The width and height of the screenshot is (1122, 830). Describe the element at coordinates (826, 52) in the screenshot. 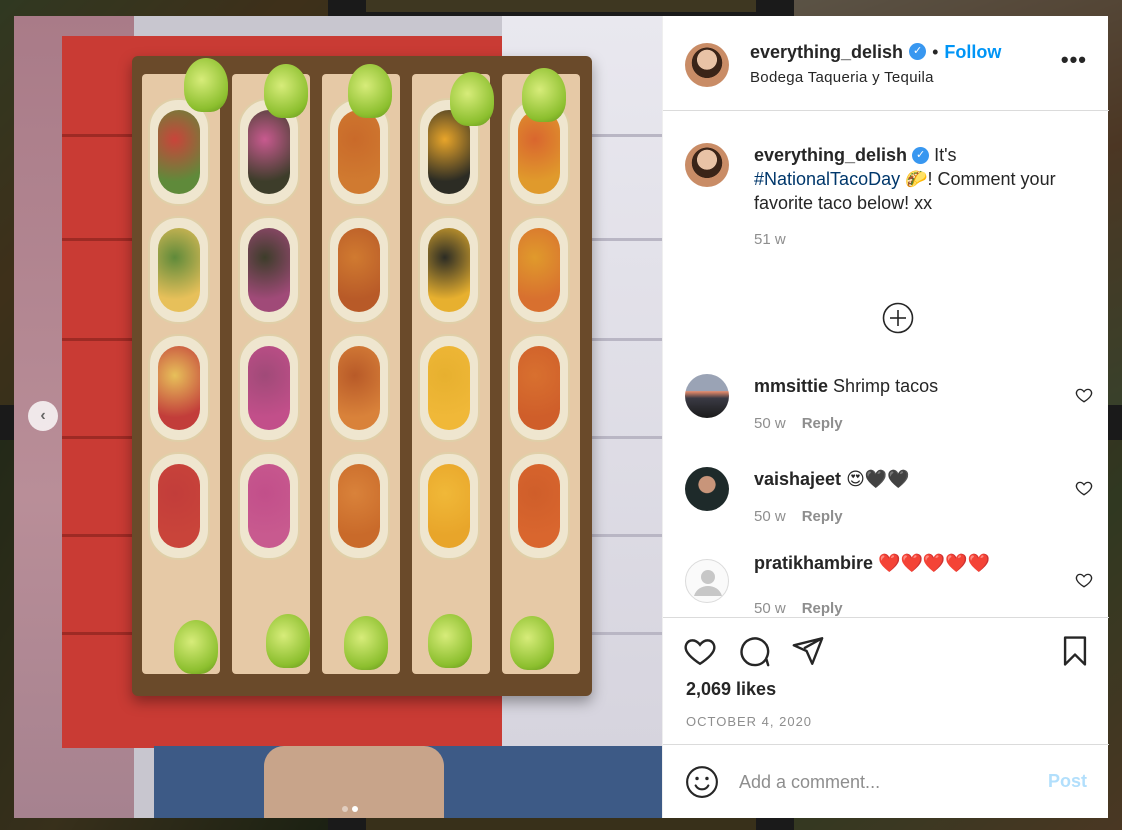

I see `owner-username: everything_delish` at that location.